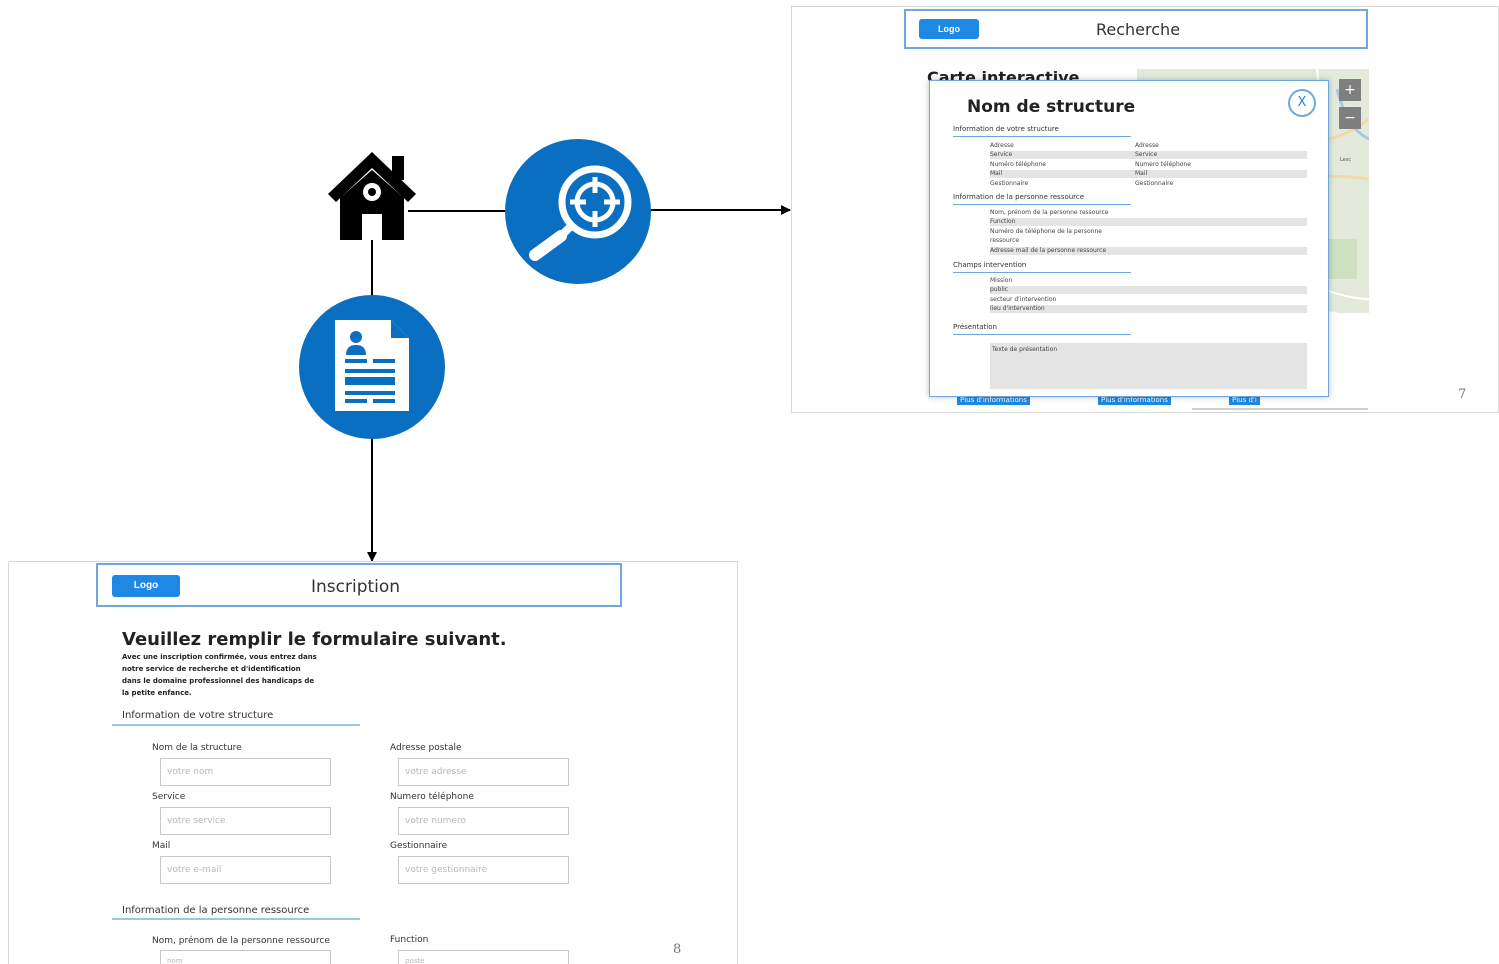  What do you see at coordinates (1074, 145) in the screenshot?
I see `modal-row: Adresse Adresse` at bounding box center [1074, 145].